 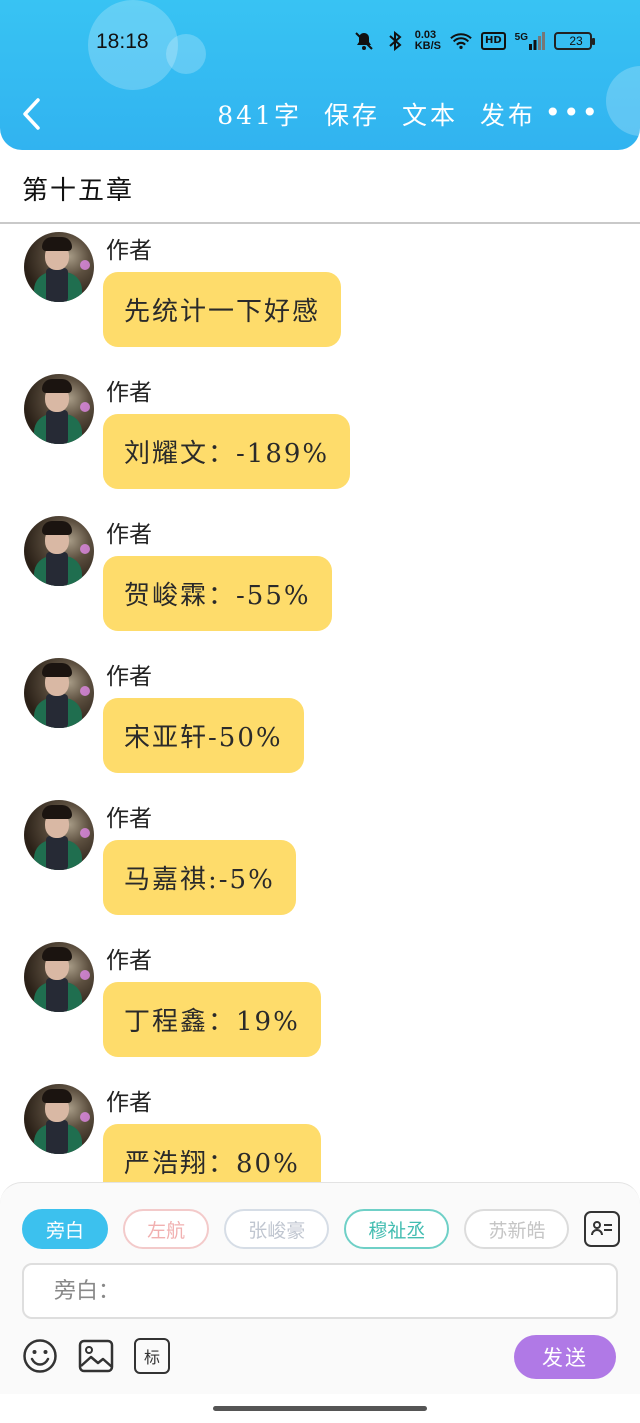 What do you see at coordinates (530, 41) in the screenshot?
I see `signal-icon: 5G` at bounding box center [530, 41].